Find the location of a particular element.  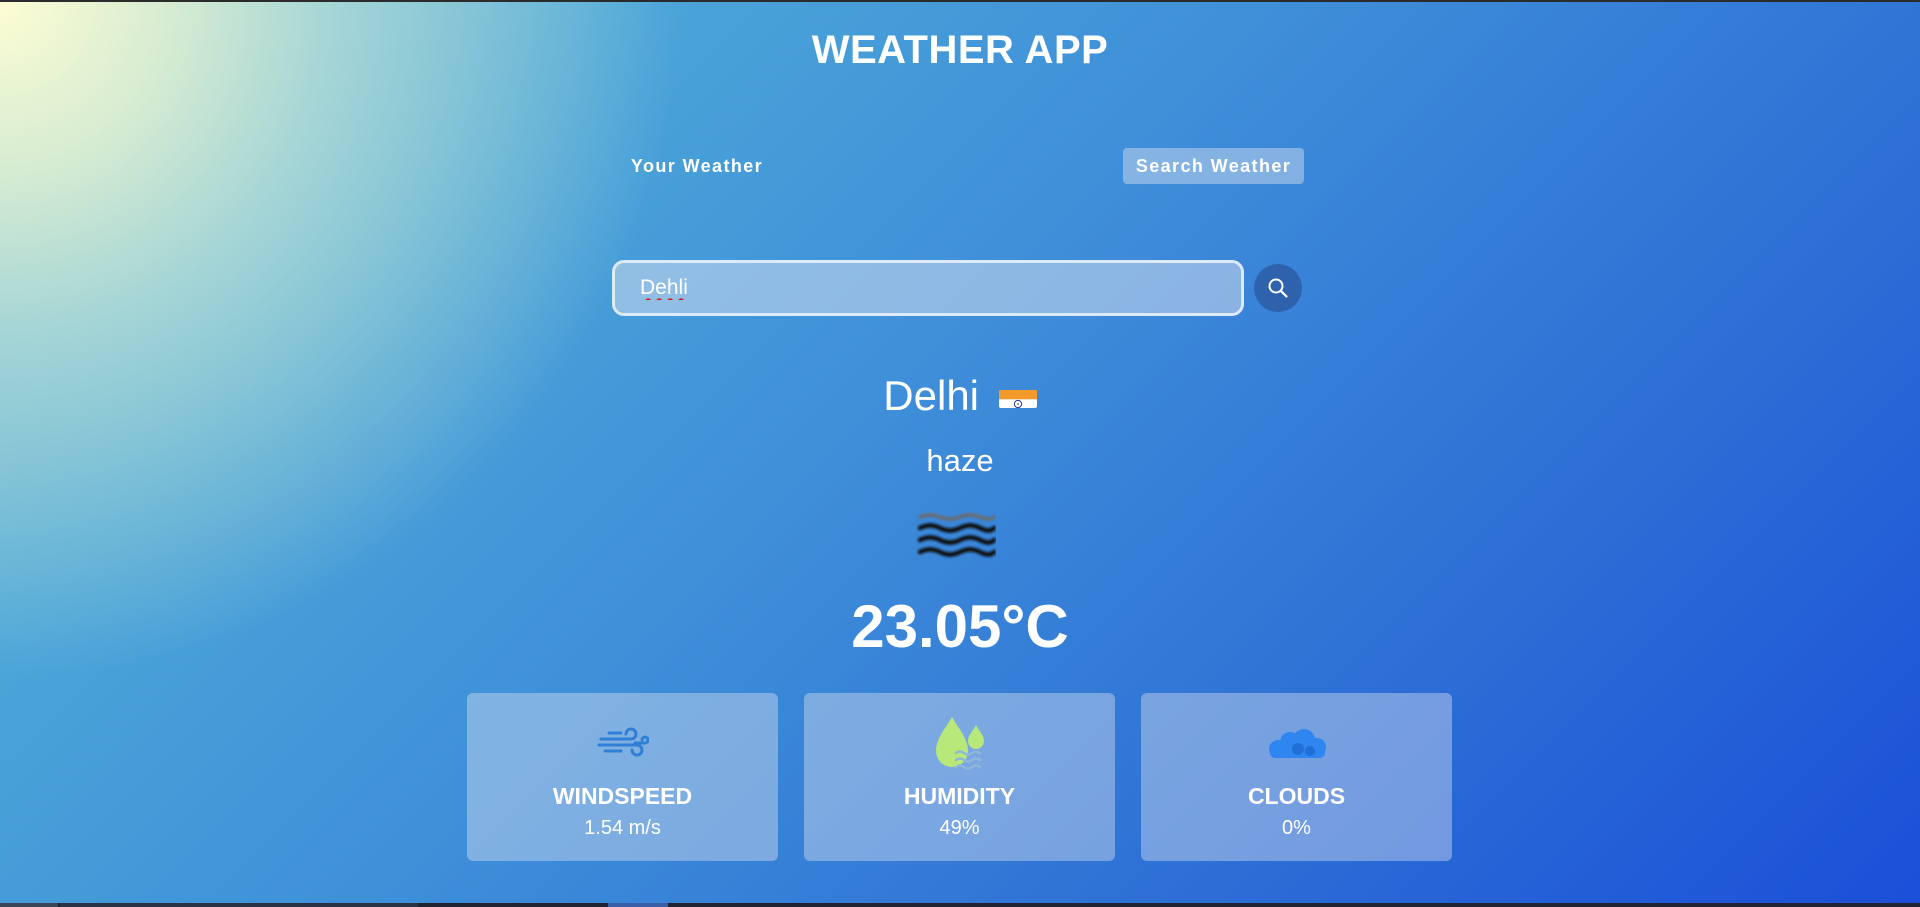

windspeed-card: WINDSPEED 1.54 m/s is located at coordinates (622, 777).